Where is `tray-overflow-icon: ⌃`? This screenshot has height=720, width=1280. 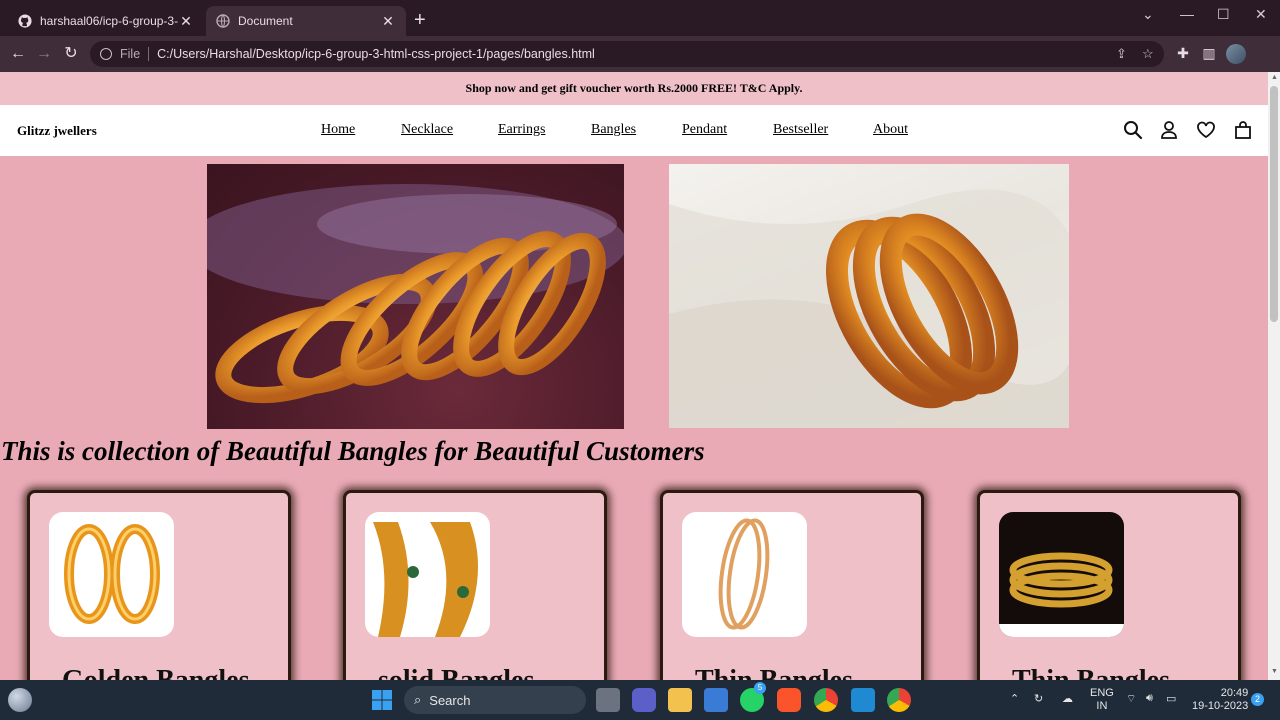
tray-overflow-icon: ⌃ is located at coordinates (1014, 698).